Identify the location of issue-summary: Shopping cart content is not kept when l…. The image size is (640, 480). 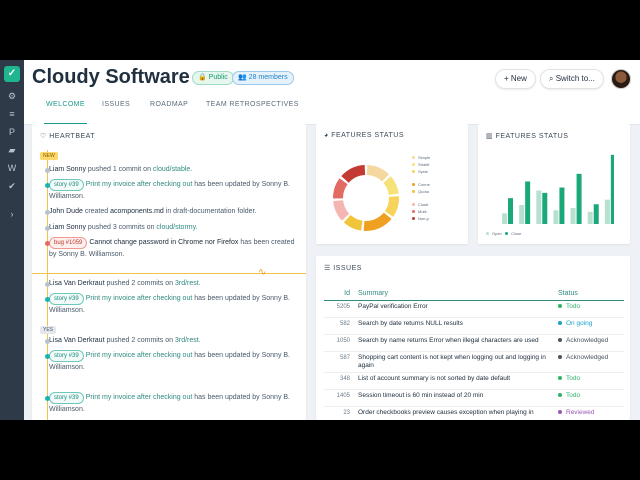
(454, 362).